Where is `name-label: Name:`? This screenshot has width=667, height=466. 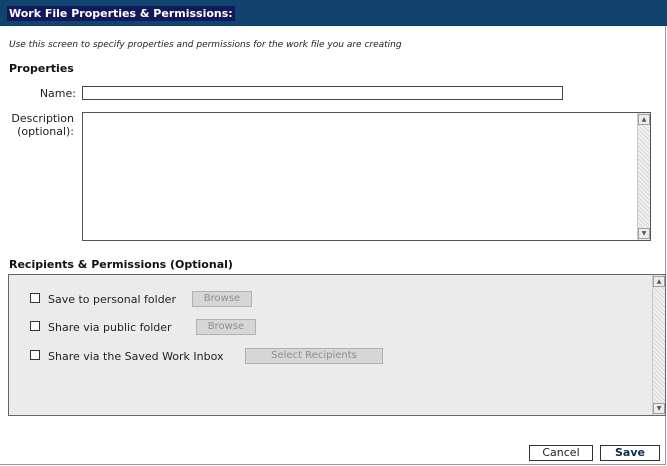 name-label: Name: is located at coordinates (57, 93).